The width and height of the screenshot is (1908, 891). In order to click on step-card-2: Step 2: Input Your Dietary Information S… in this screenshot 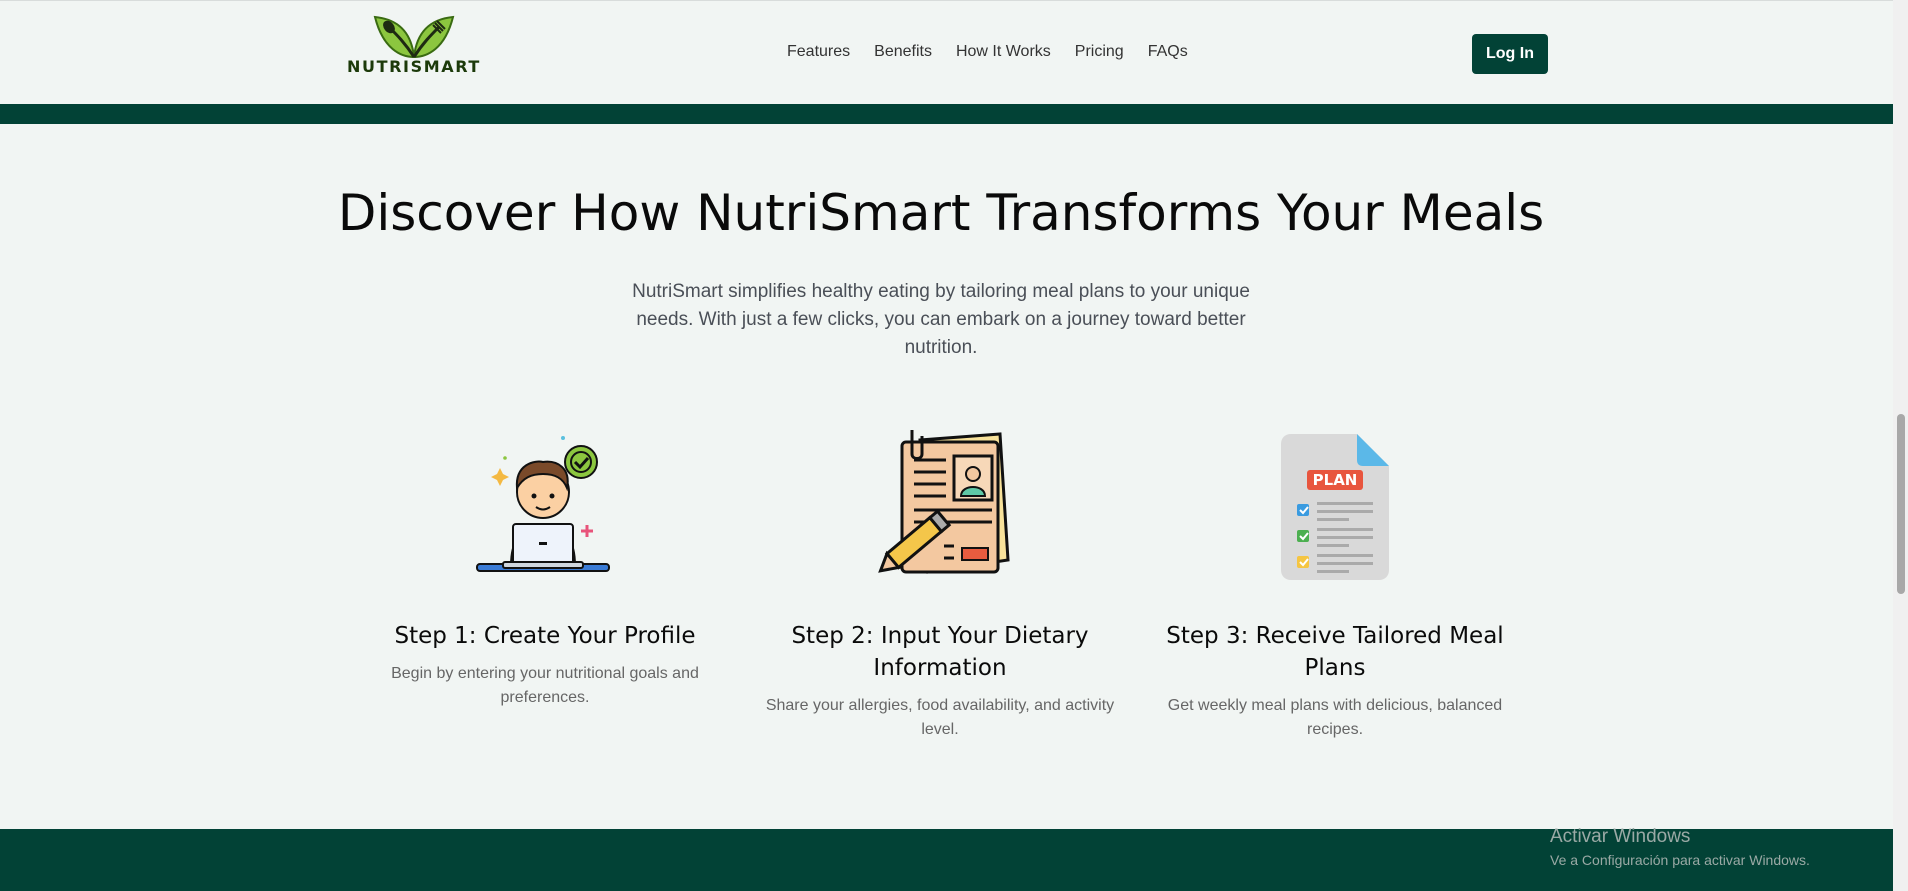, I will do `click(940, 586)`.